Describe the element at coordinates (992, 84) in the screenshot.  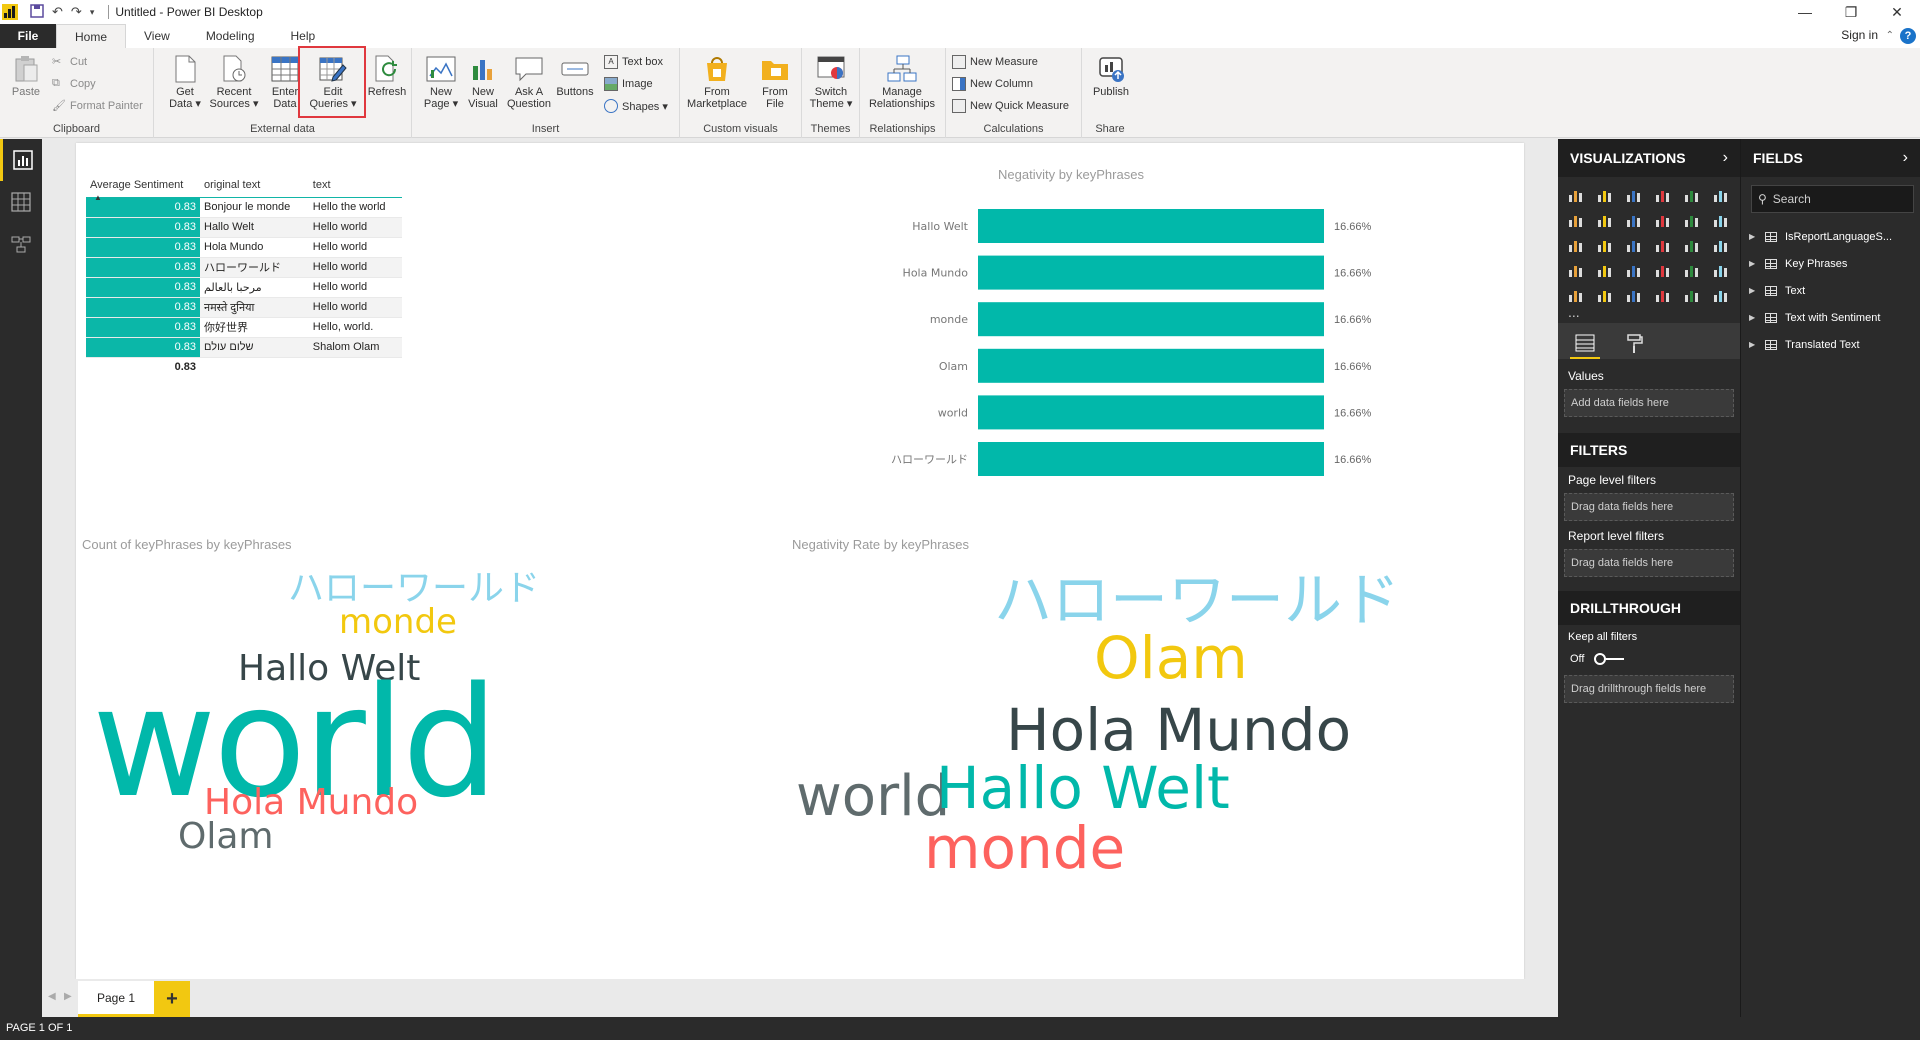
I see `new-column-button: New Column` at that location.